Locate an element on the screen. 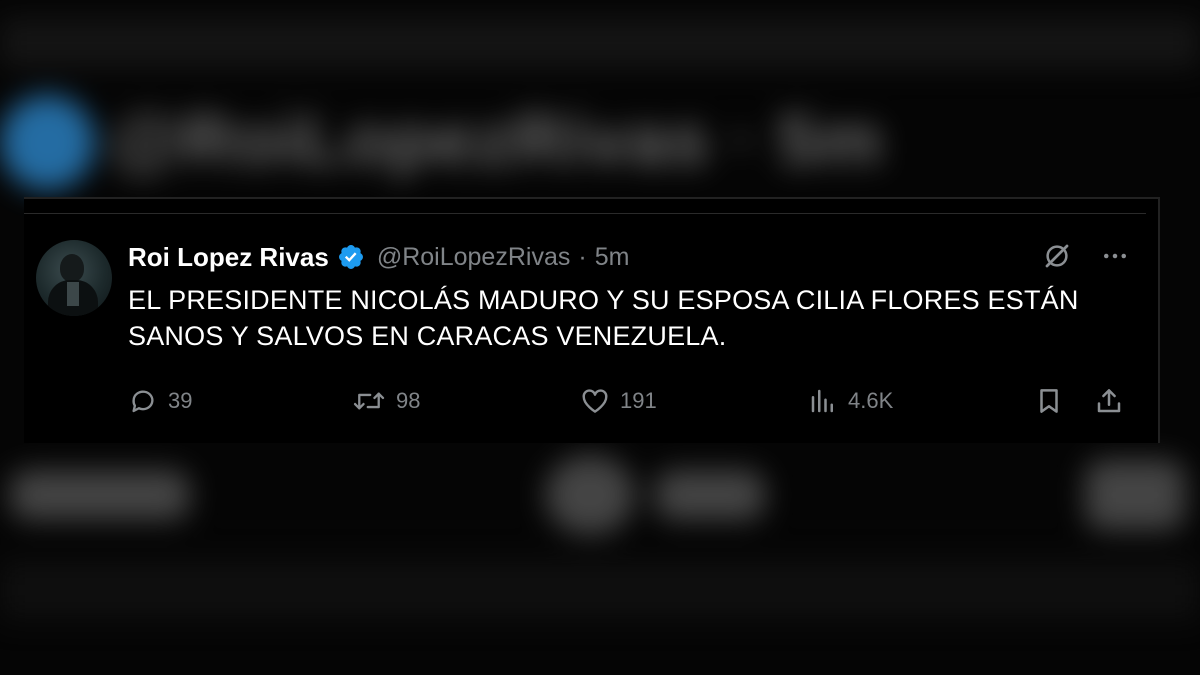  views-button: 4.6K is located at coordinates (850, 401).